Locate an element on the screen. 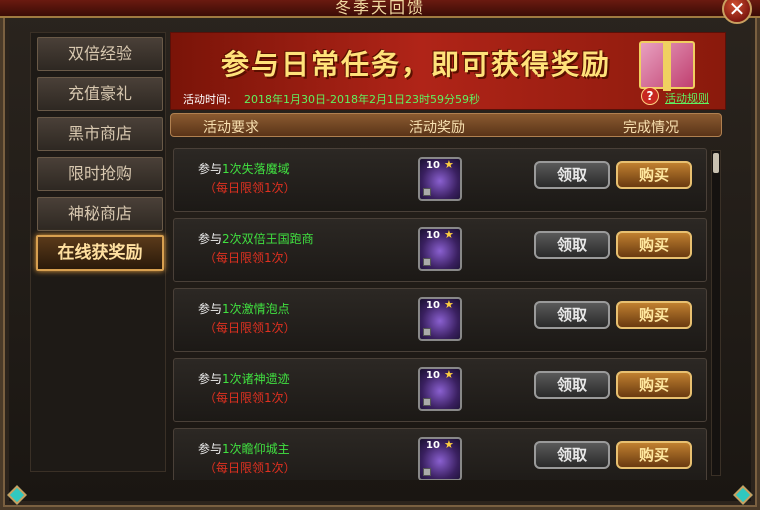  sidebar-item-black-market: 黑市商店 is located at coordinates (100, 134).